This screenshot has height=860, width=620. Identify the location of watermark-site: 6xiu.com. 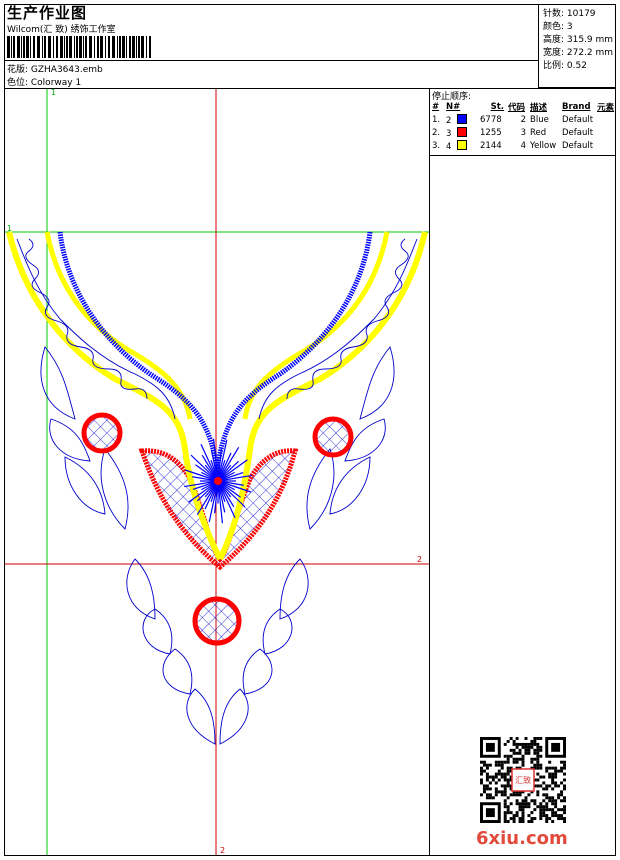
(522, 838).